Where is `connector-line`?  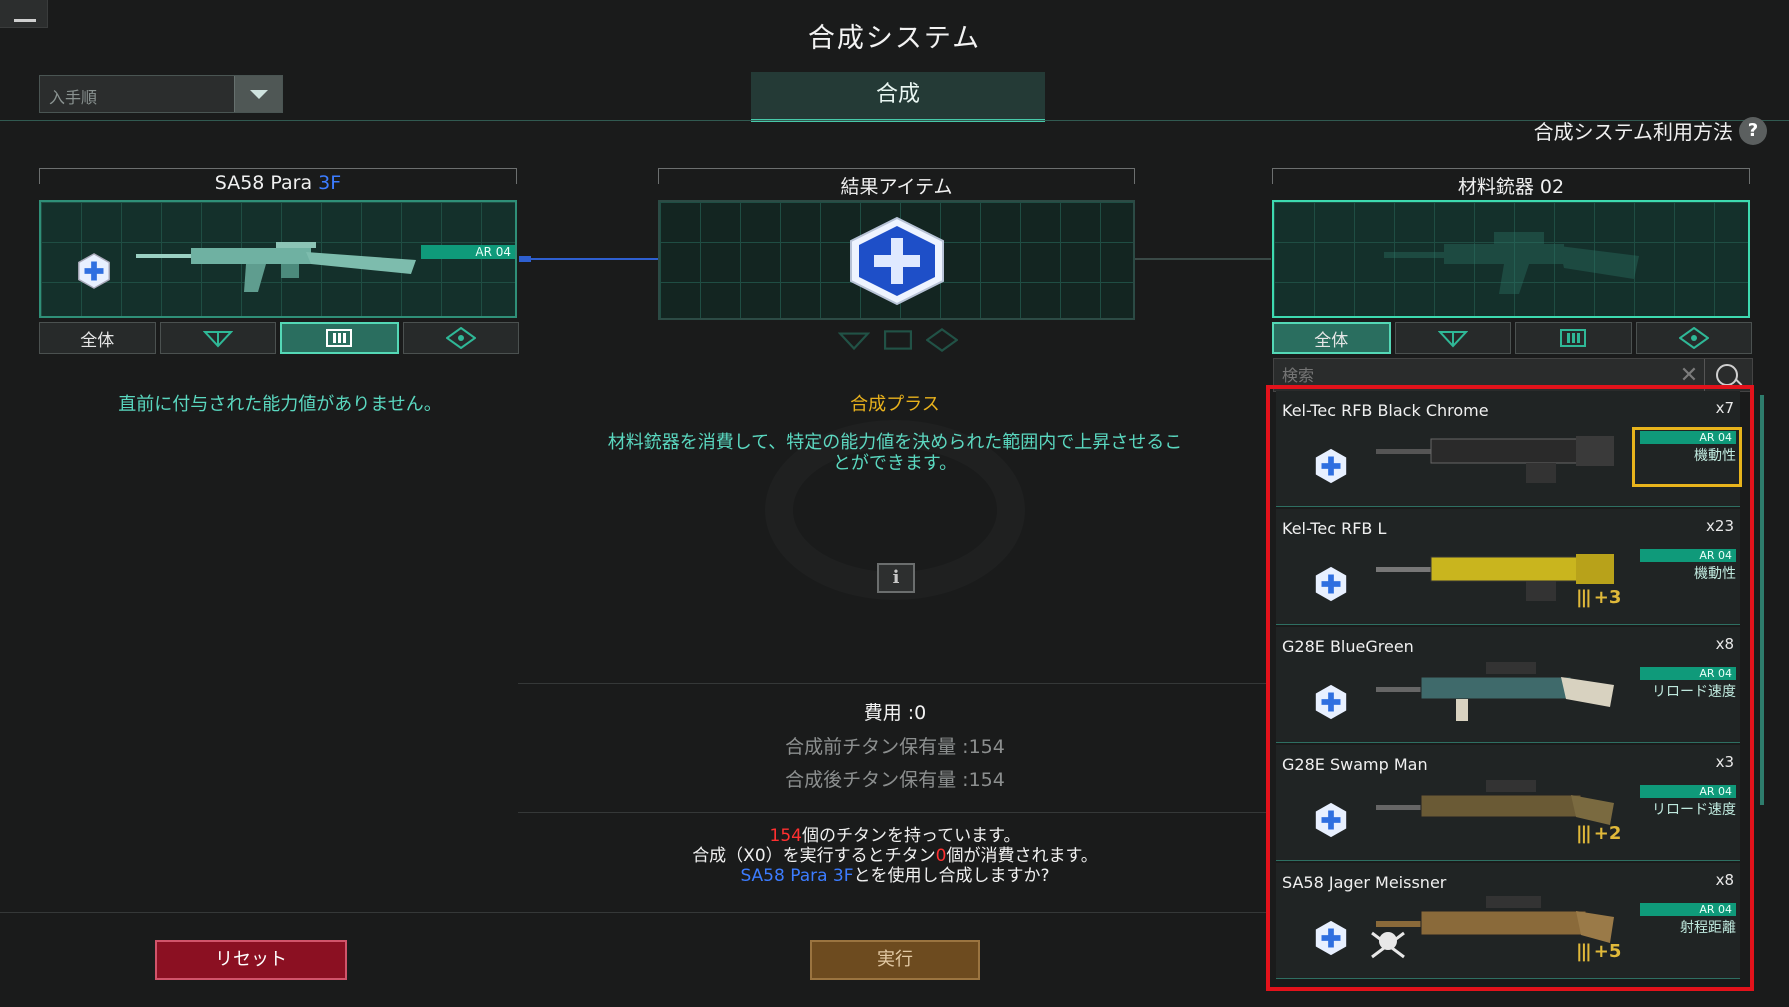
connector-line is located at coordinates (589, 259).